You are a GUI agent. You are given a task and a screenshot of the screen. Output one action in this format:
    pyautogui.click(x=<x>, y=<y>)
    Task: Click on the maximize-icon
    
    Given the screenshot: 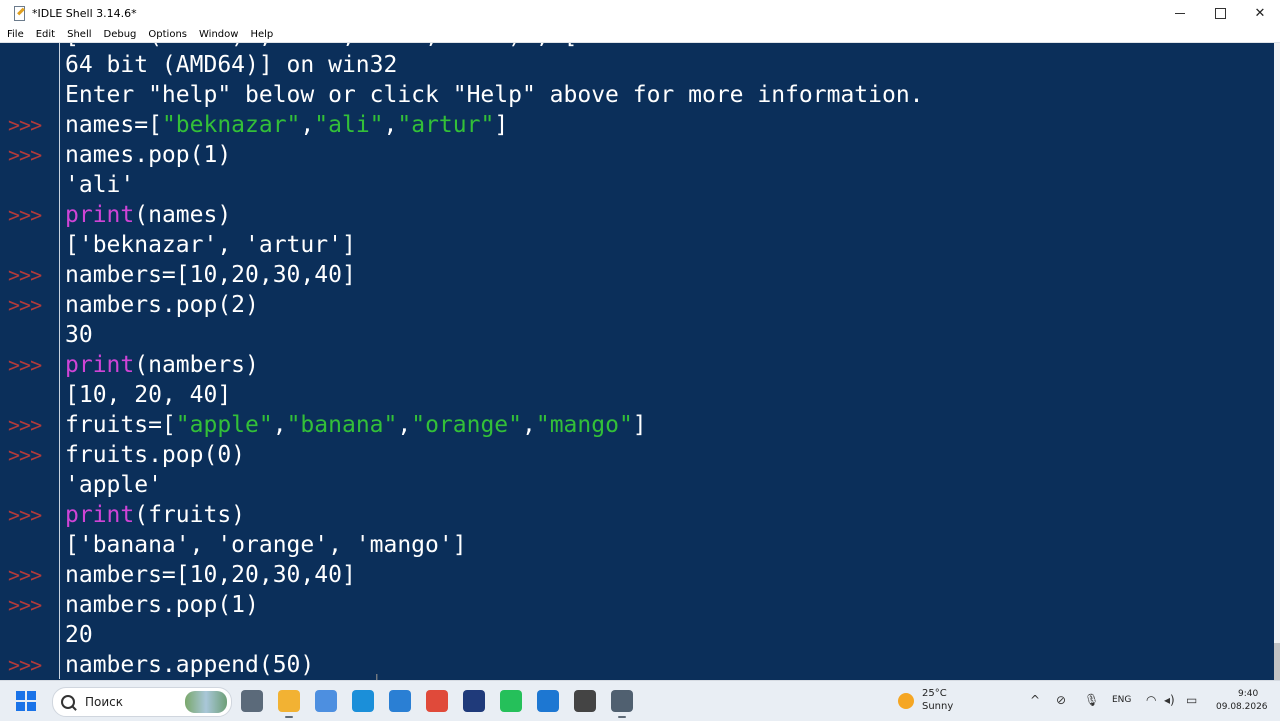 What is the action you would take?
    pyautogui.click(x=1220, y=13)
    